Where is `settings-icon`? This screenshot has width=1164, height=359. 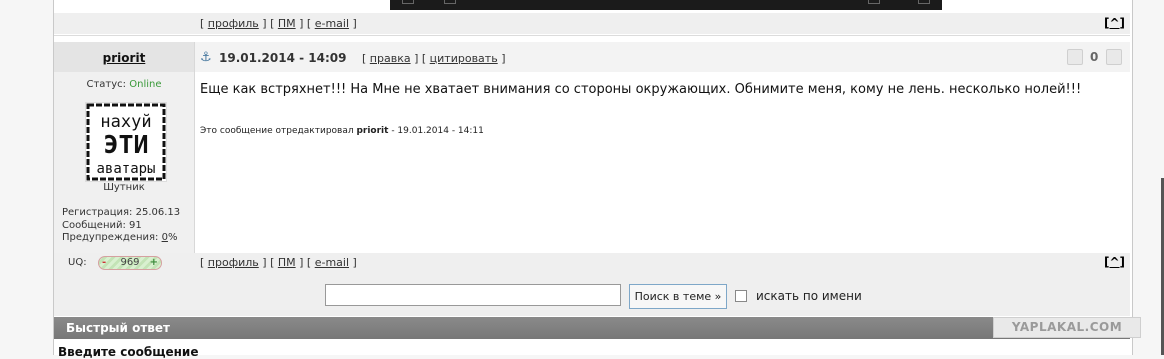
settings-icon is located at coordinates (874, 2).